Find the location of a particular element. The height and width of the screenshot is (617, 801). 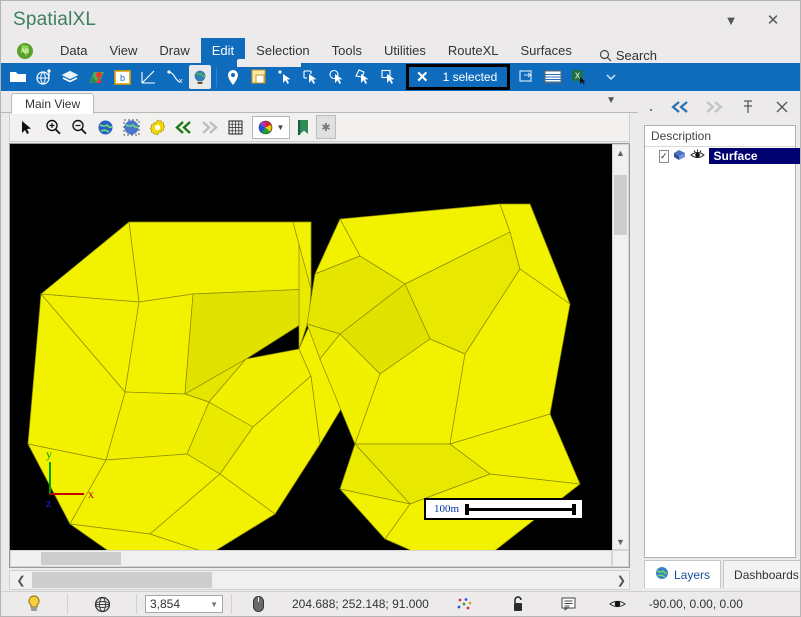

snap-point-icon: x is located at coordinates (174, 77).